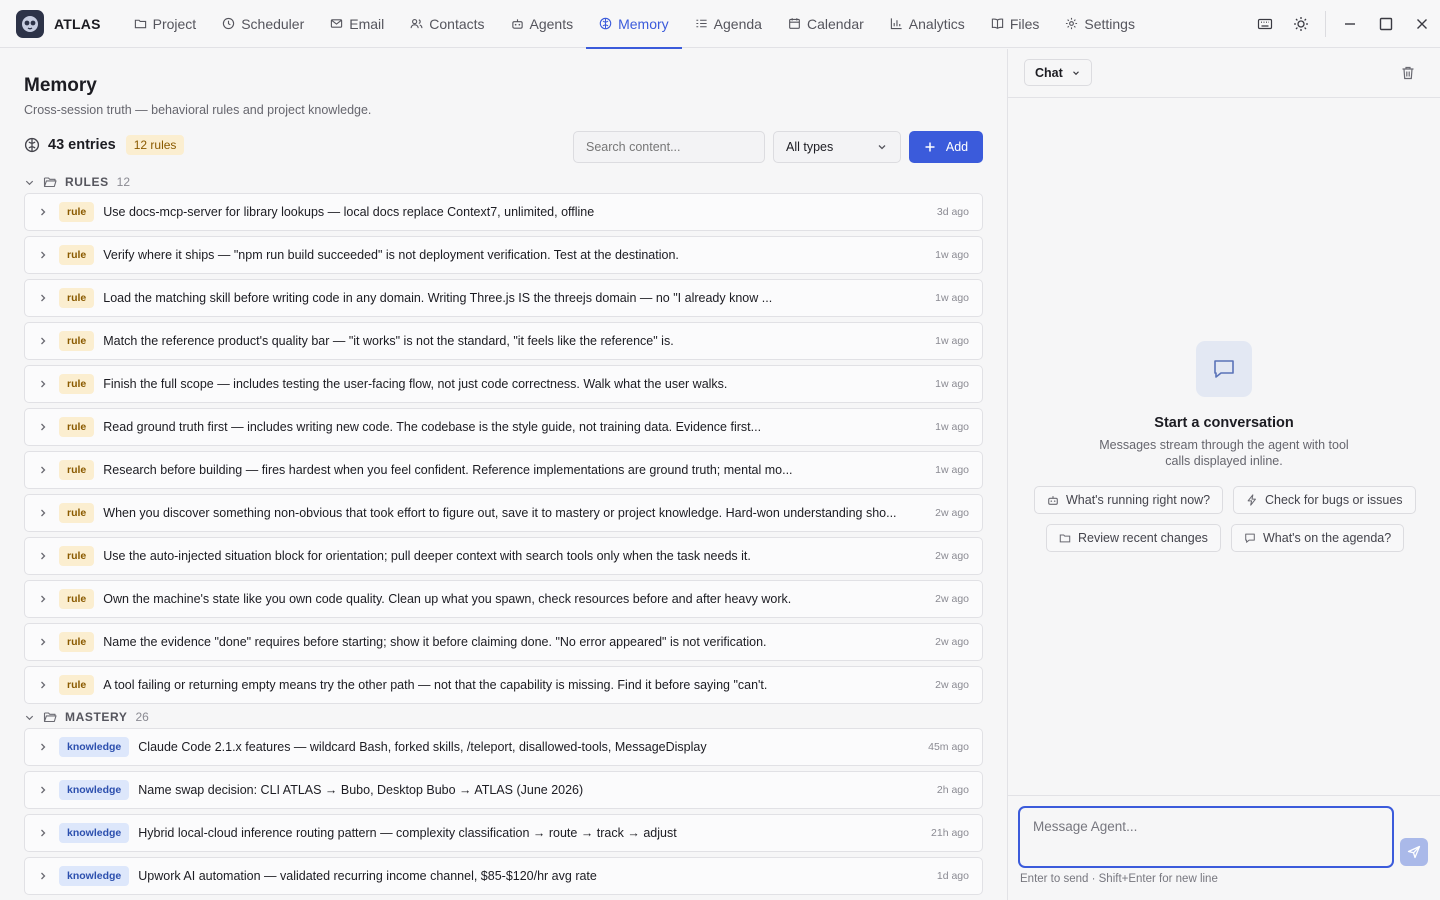  What do you see at coordinates (948, 747) in the screenshot?
I see `entry-timestamp: 45m ago` at bounding box center [948, 747].